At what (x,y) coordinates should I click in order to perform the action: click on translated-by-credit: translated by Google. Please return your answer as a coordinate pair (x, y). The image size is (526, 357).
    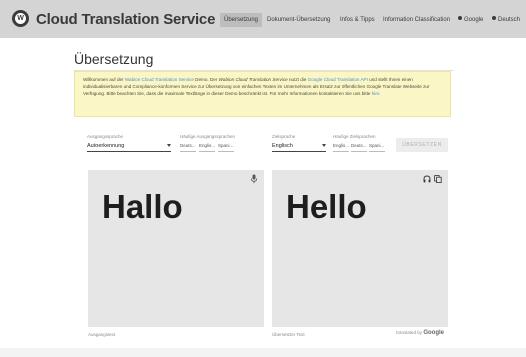
    Looking at the image, I should click on (420, 333).